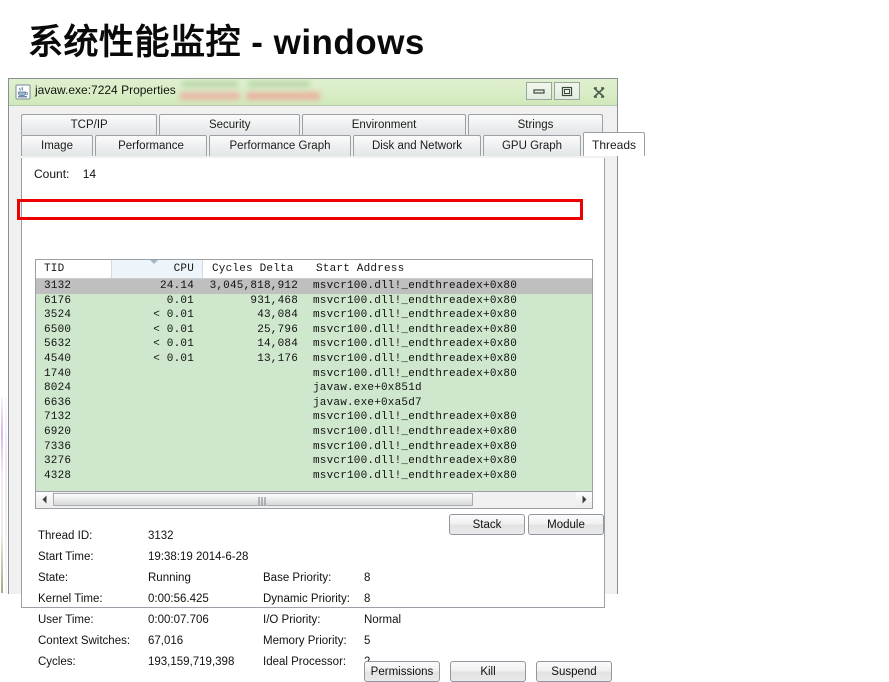 The height and width of the screenshot is (682, 889). I want to click on table-row: 6920 msvcr100.dll!_endthreadex+0x80, so click(314, 432).